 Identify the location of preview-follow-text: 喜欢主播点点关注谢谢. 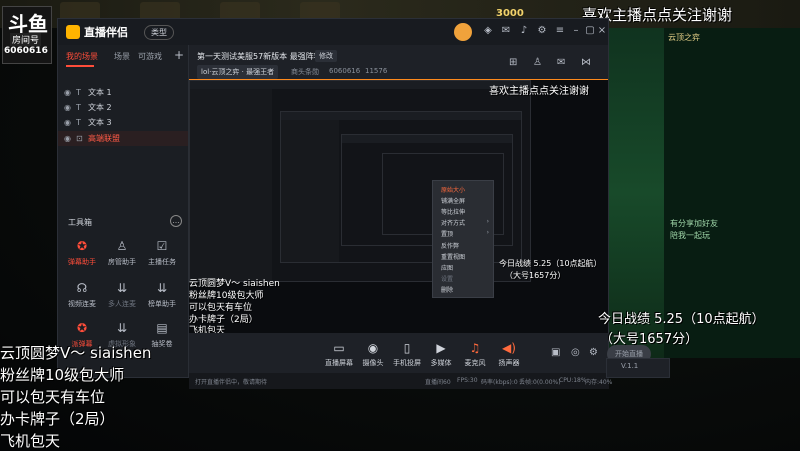
(539, 91).